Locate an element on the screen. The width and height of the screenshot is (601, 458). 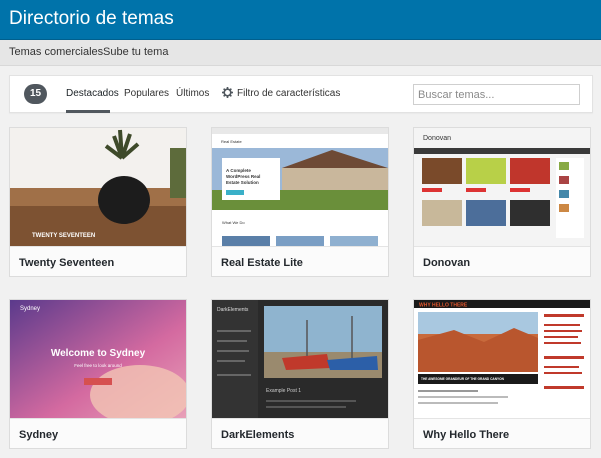
theme-card-twenty-seventeen: TWENTY SEVENTEEN Twenty Seventeen is located at coordinates (98, 202).